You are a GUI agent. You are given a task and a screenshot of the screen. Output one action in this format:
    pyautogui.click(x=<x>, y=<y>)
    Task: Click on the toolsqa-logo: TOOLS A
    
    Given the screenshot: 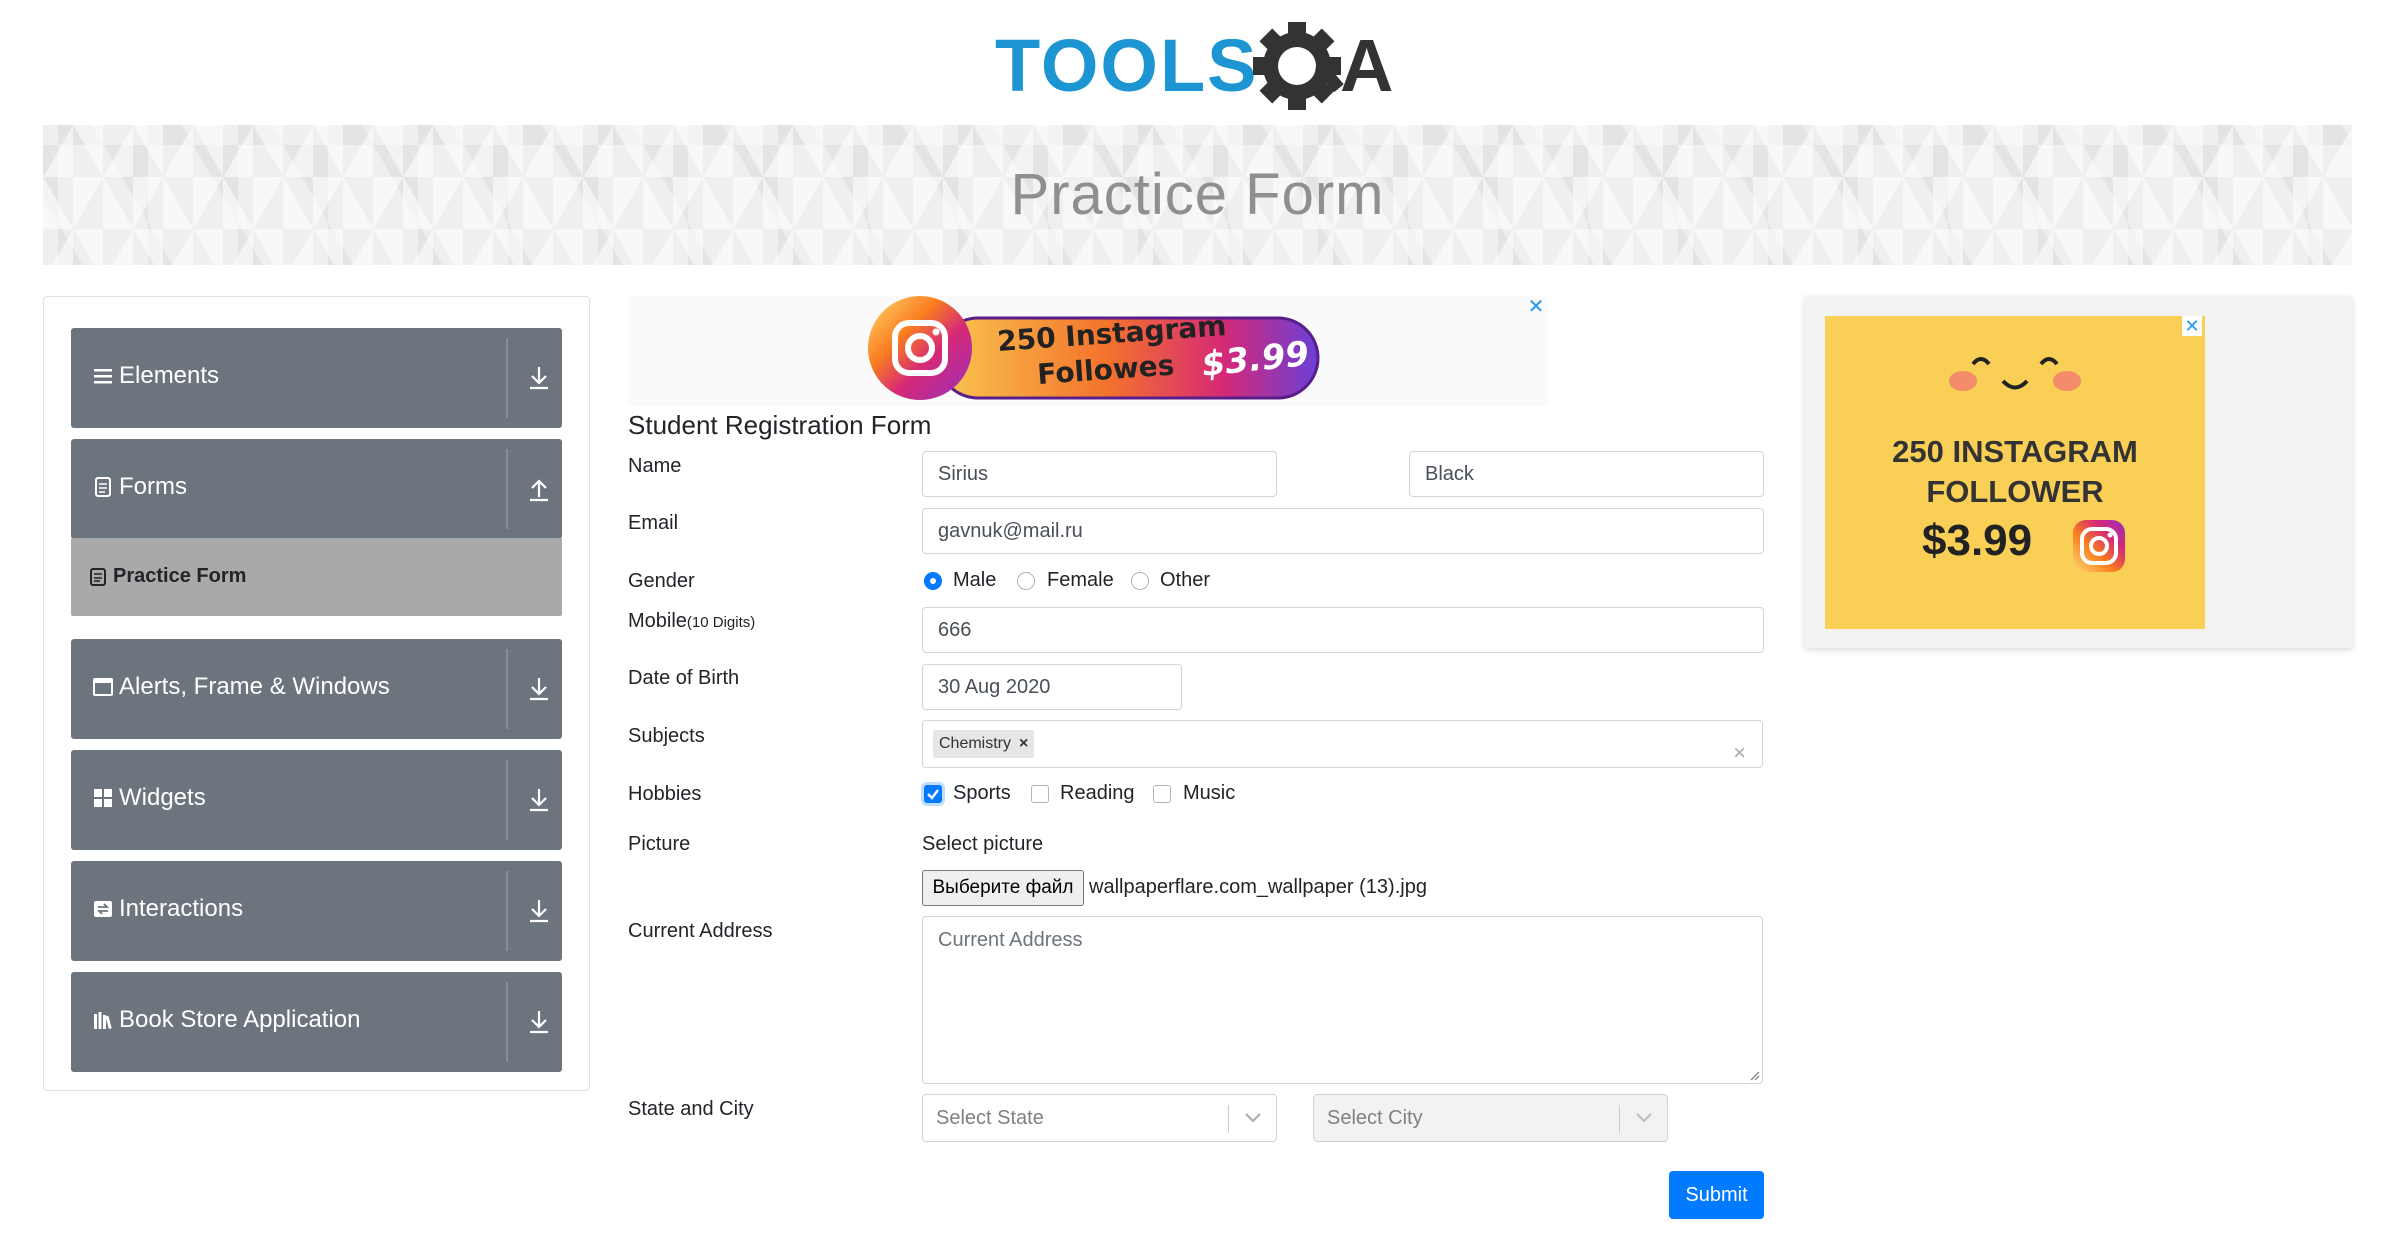 What is the action you would take?
    pyautogui.click(x=1200, y=68)
    